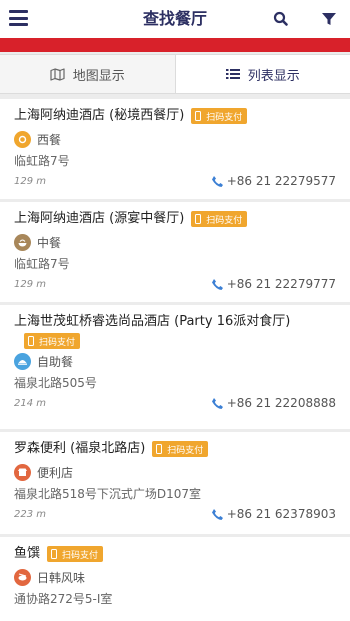  I want to click on phone-link: +86 21 22279577, so click(273, 181).